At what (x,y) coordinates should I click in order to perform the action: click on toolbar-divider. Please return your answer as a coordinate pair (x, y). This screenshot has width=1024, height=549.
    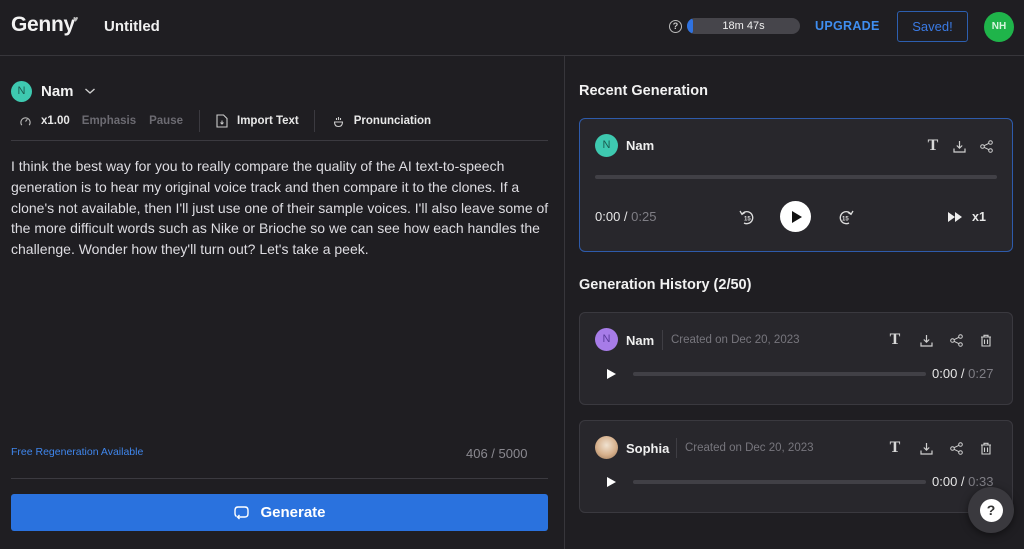
    Looking at the image, I should click on (279, 140).